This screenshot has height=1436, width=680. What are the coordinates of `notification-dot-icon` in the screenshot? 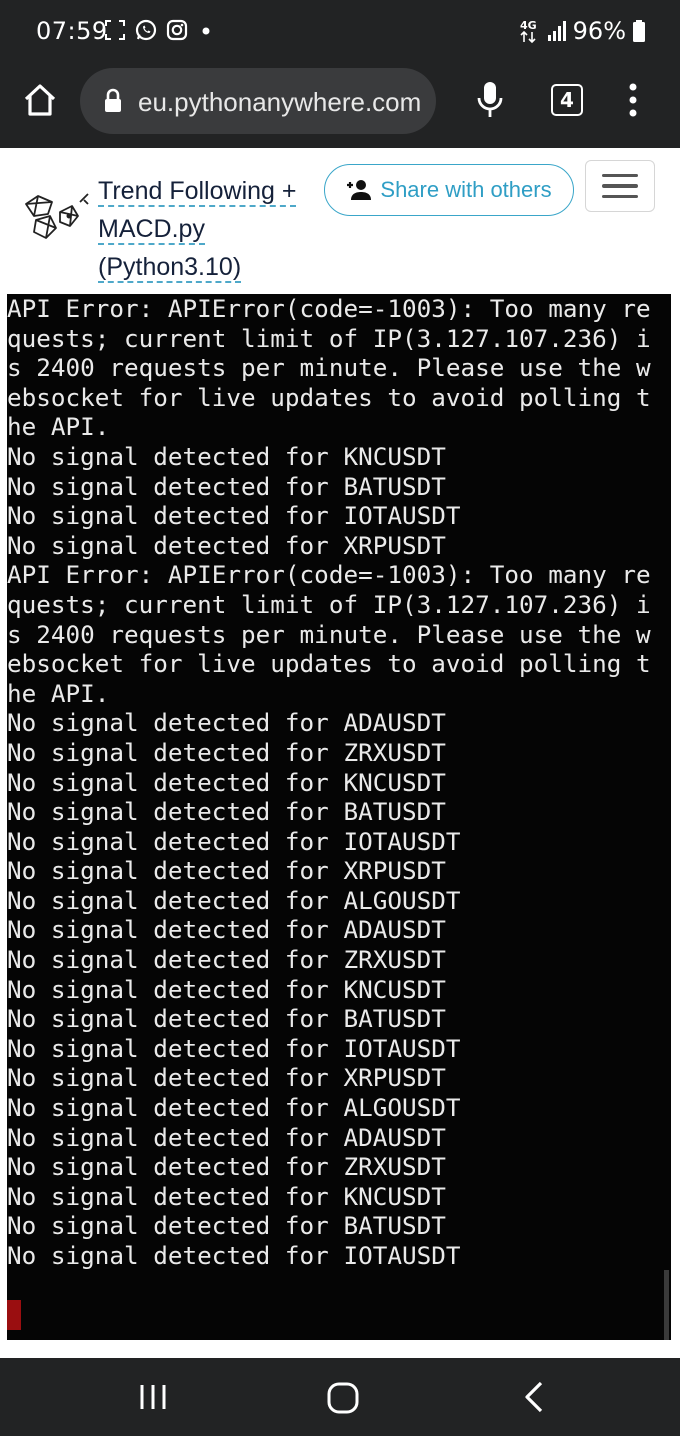 It's located at (206, 31).